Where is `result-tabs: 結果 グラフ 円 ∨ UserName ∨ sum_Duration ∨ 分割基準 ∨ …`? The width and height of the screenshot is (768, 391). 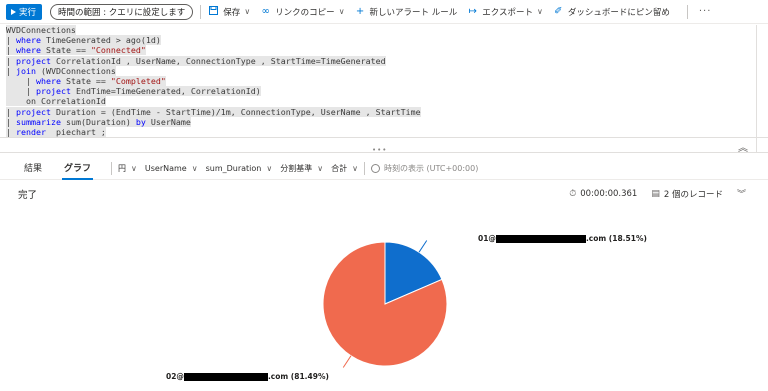 result-tabs: 結果 グラフ 円 ∨ UserName ∨ sum_Duration ∨ 分割基準 ∨ … is located at coordinates (384, 169).